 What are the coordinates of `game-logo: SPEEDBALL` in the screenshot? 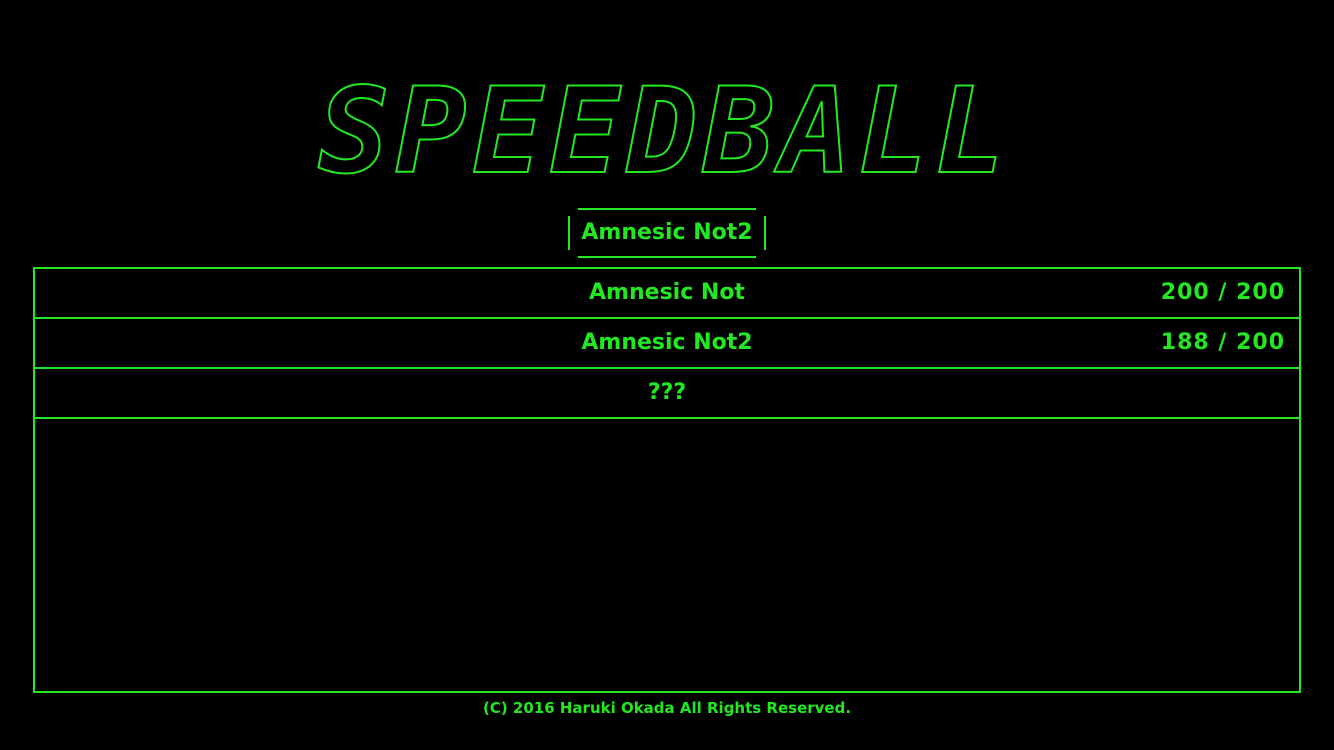 It's located at (665, 125).